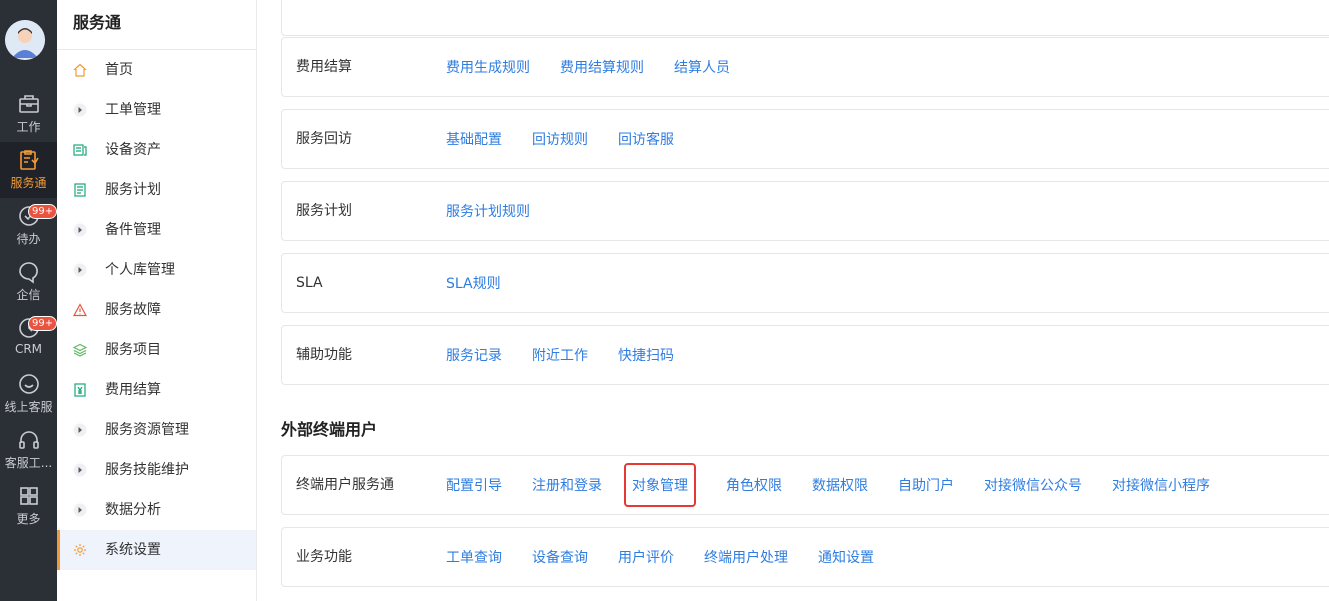 The height and width of the screenshot is (601, 1329). What do you see at coordinates (805, 211) in the screenshot?
I see `settings-card-service-plan: 服务计划 服务计划规则` at bounding box center [805, 211].